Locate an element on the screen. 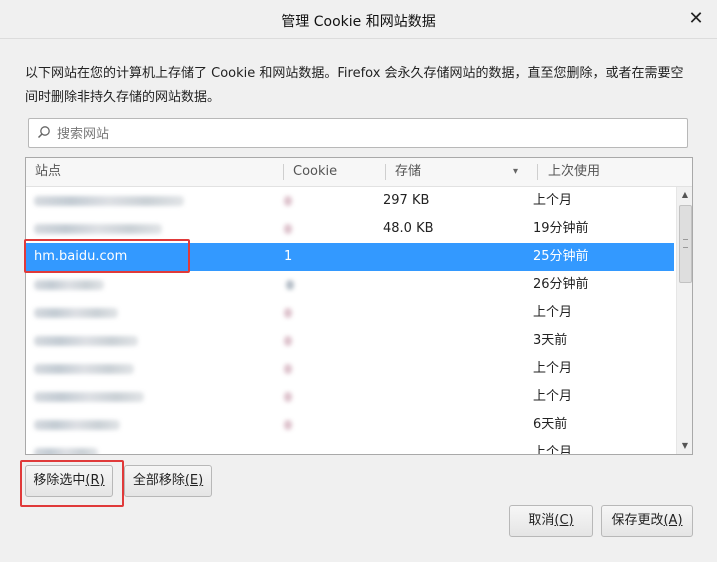 The width and height of the screenshot is (717, 562). scroll-up-icon: ▲ is located at coordinates (684, 195).